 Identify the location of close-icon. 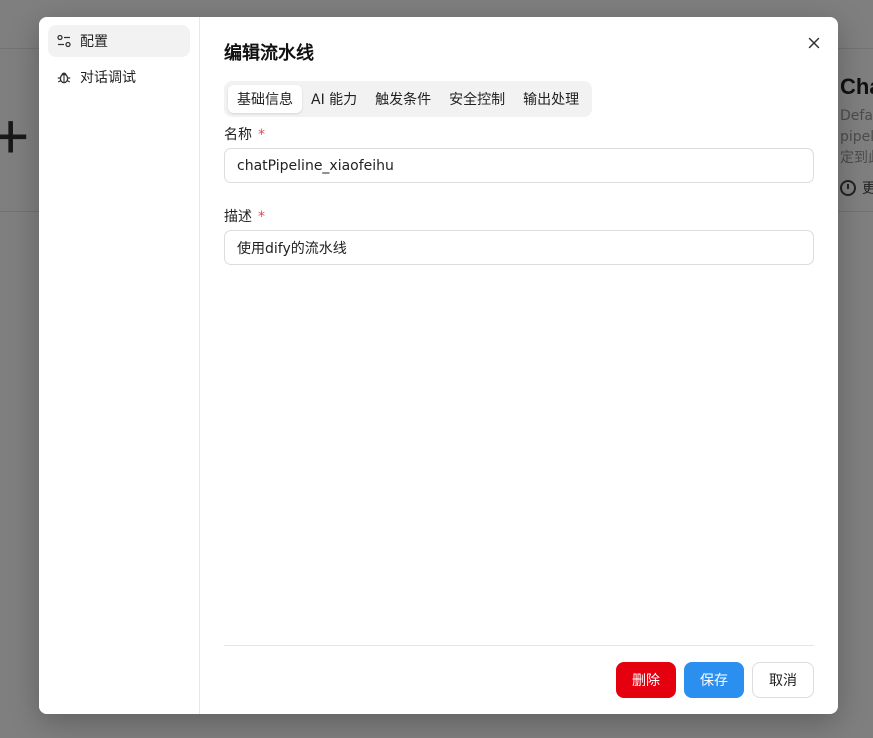
(814, 43).